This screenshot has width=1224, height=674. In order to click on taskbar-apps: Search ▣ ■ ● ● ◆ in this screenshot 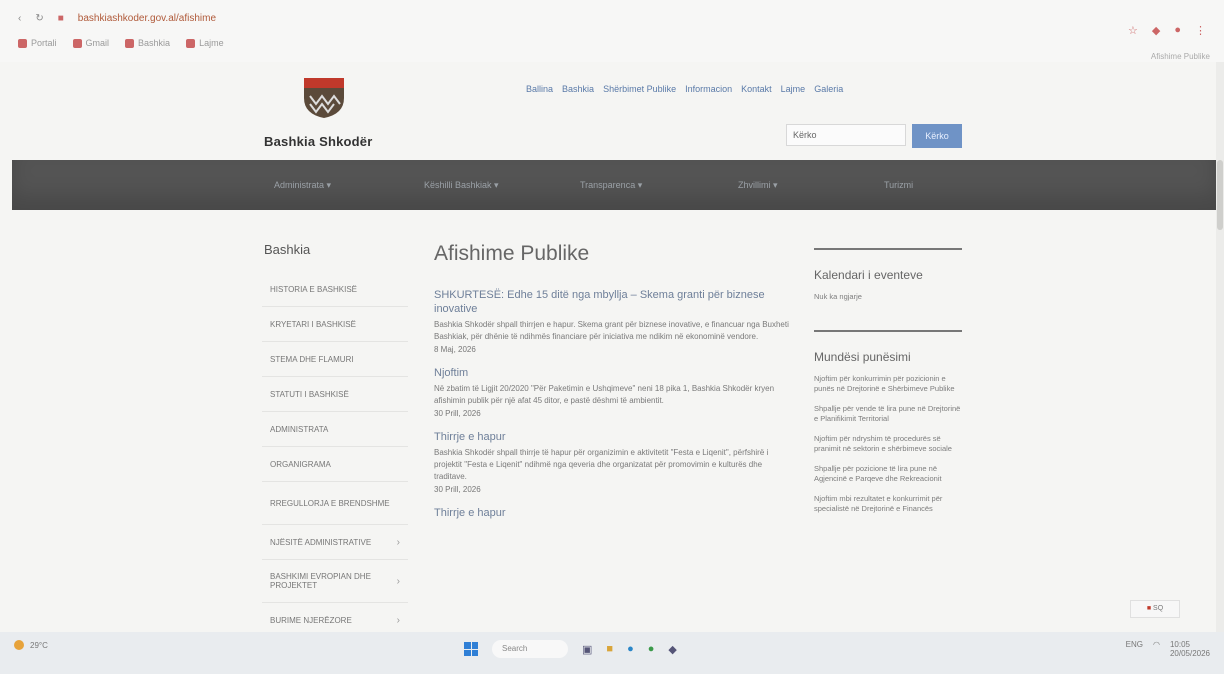, I will do `click(570, 649)`.